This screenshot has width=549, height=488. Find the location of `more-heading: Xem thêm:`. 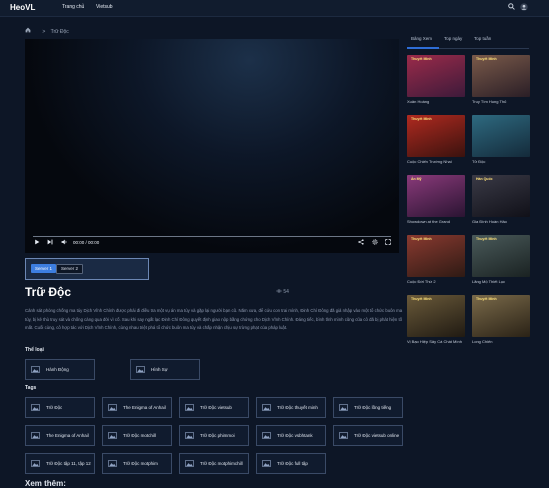

more-heading: Xem thêm: is located at coordinates (45, 483).